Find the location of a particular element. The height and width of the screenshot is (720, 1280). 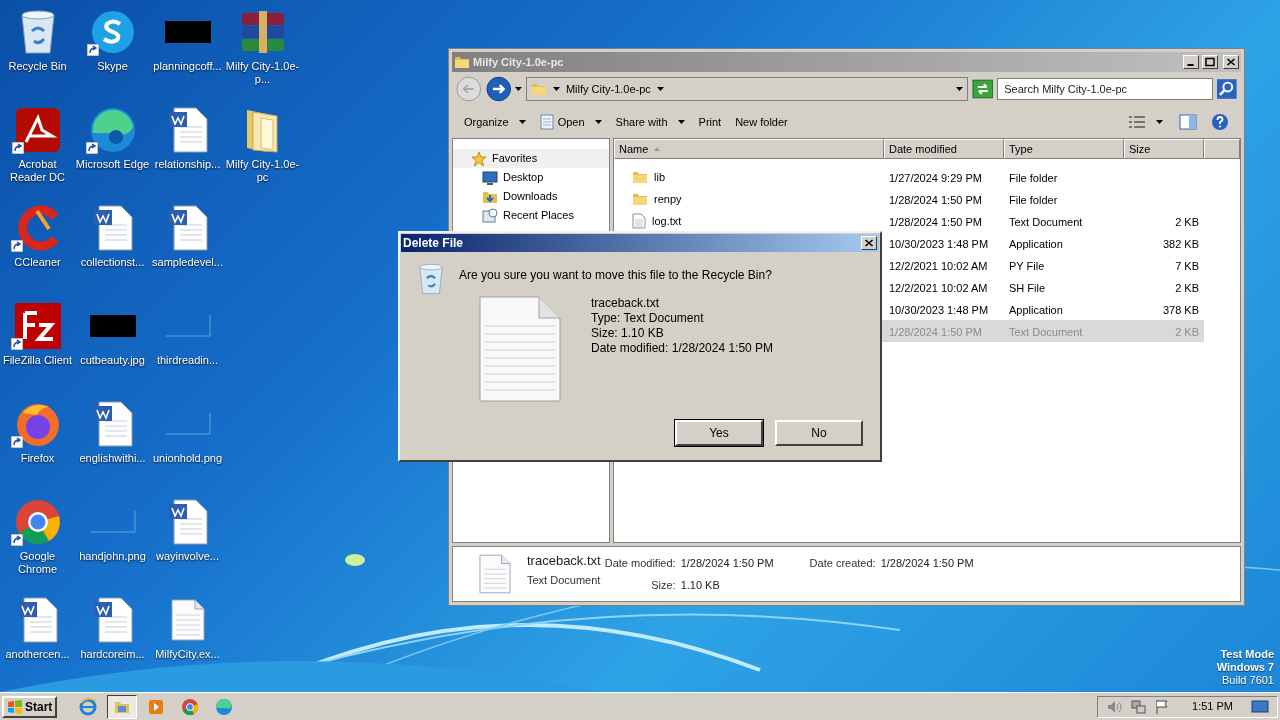

maximize-button is located at coordinates (1210, 62).